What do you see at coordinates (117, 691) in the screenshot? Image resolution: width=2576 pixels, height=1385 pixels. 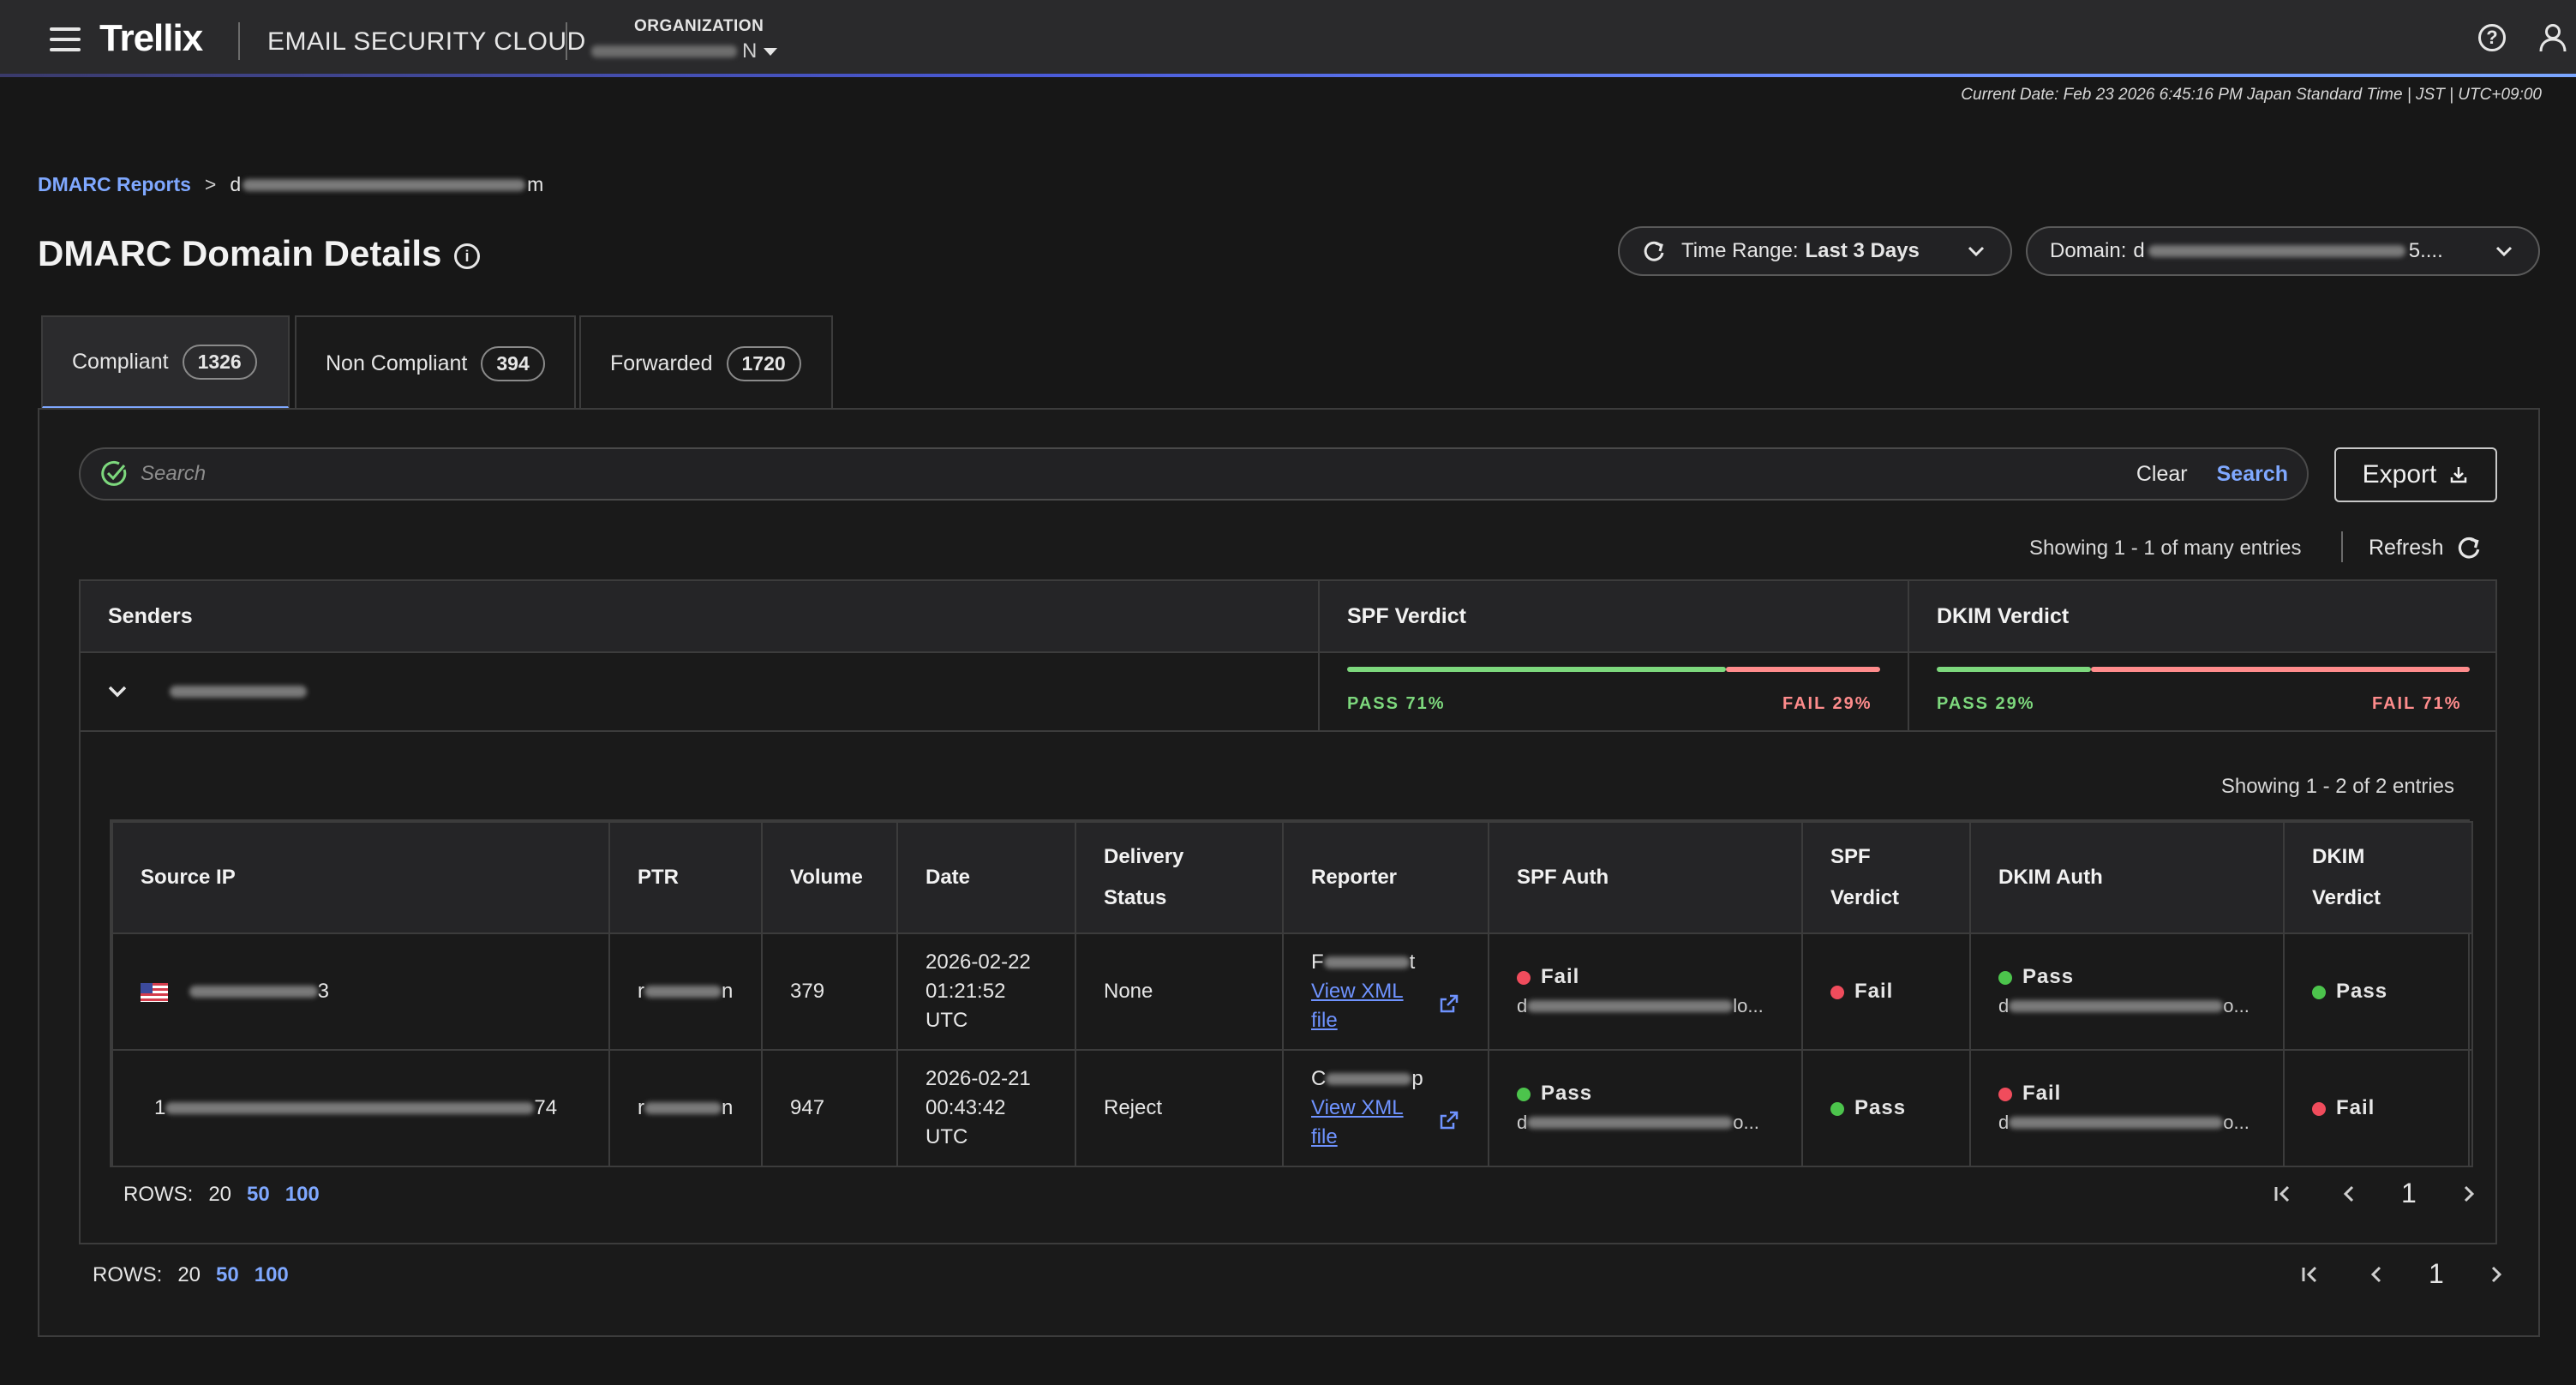 I see `expand-chevron-icon` at bounding box center [117, 691].